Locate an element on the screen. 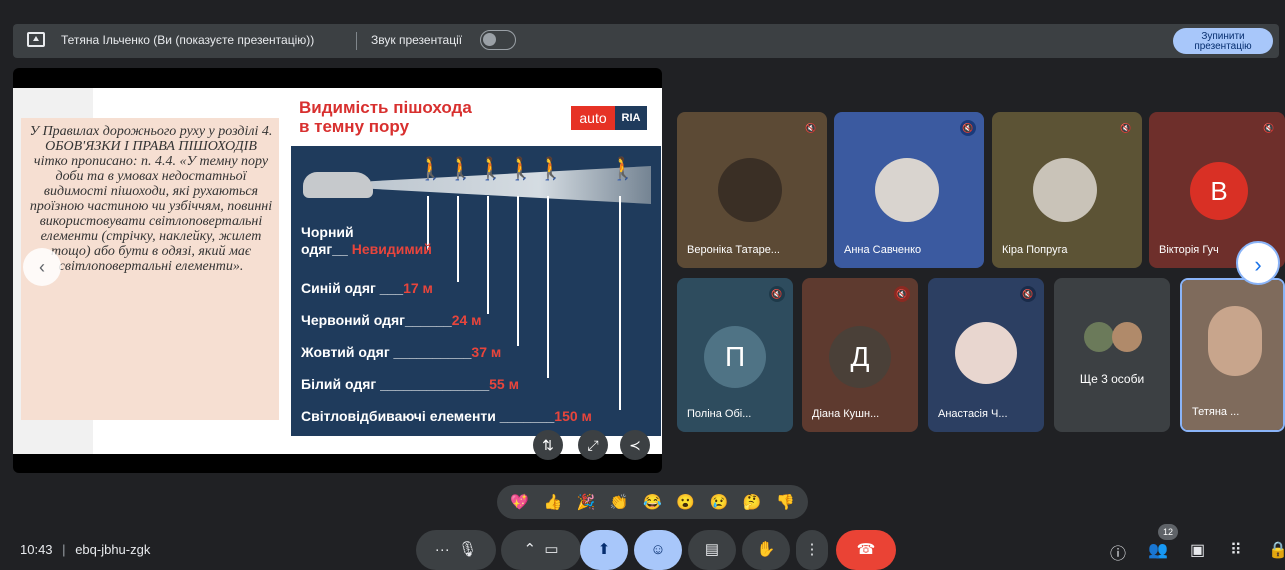 The height and width of the screenshot is (570, 1285). avatar-initial: В is located at coordinates (1219, 191).